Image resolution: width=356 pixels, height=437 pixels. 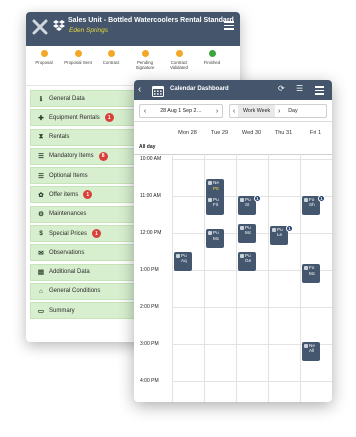 I want to click on comment-icon: ✉, so click(x=41, y=253).